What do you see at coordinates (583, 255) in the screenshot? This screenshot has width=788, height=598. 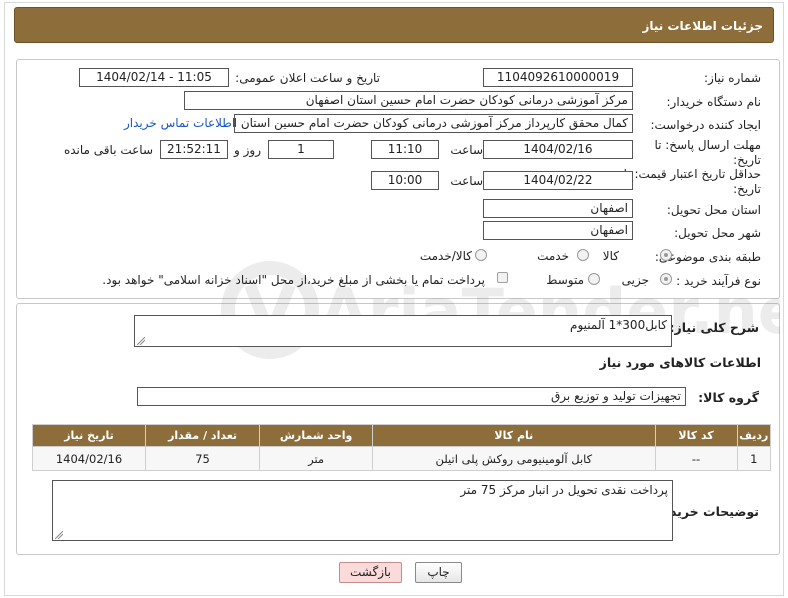 I see `category-radio-service` at bounding box center [583, 255].